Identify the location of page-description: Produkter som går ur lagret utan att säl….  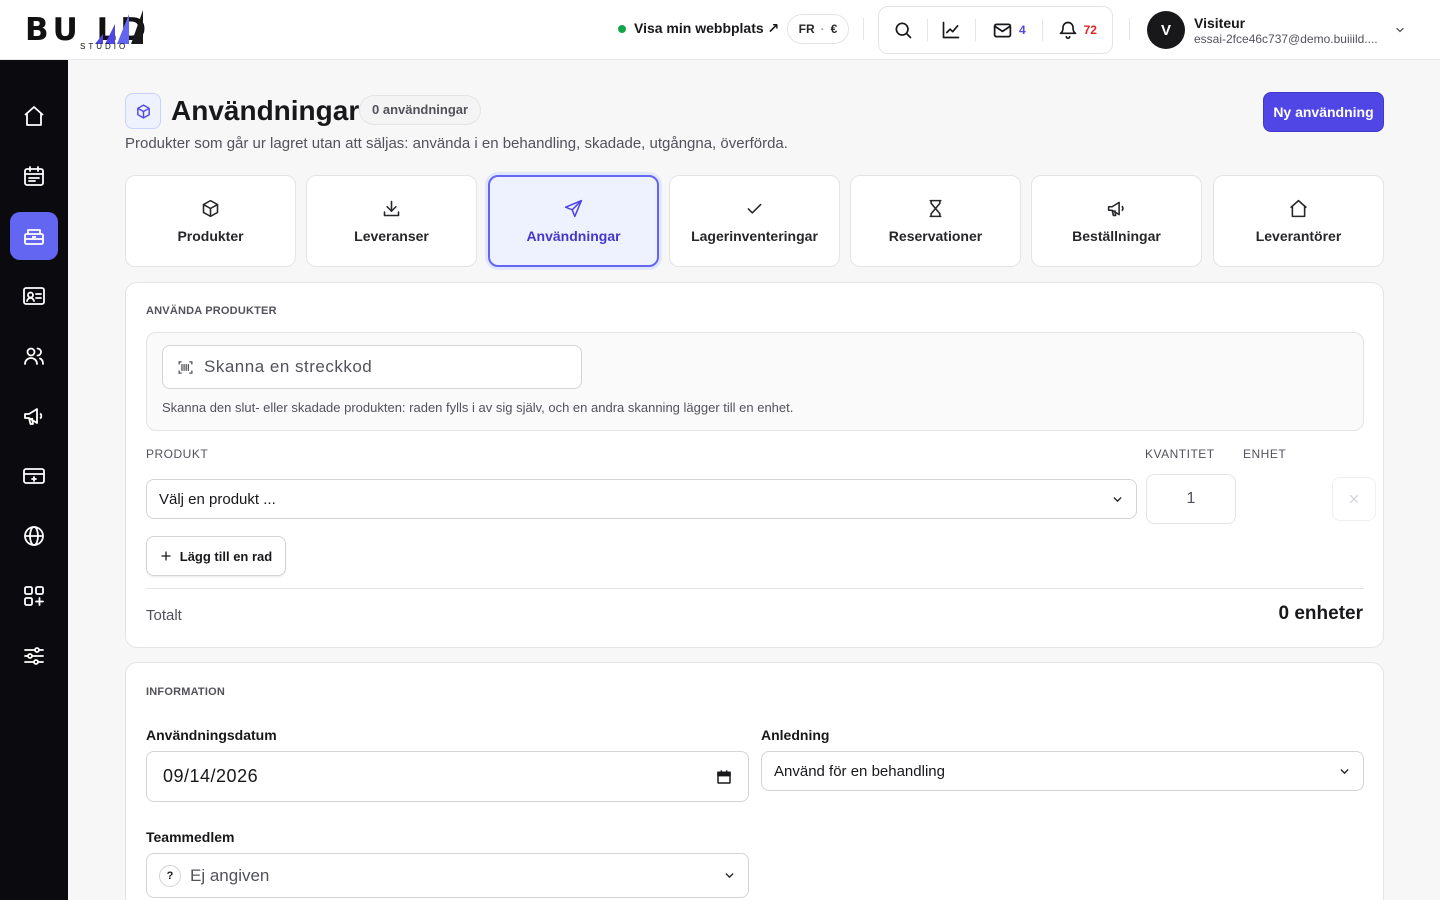
(456, 143).